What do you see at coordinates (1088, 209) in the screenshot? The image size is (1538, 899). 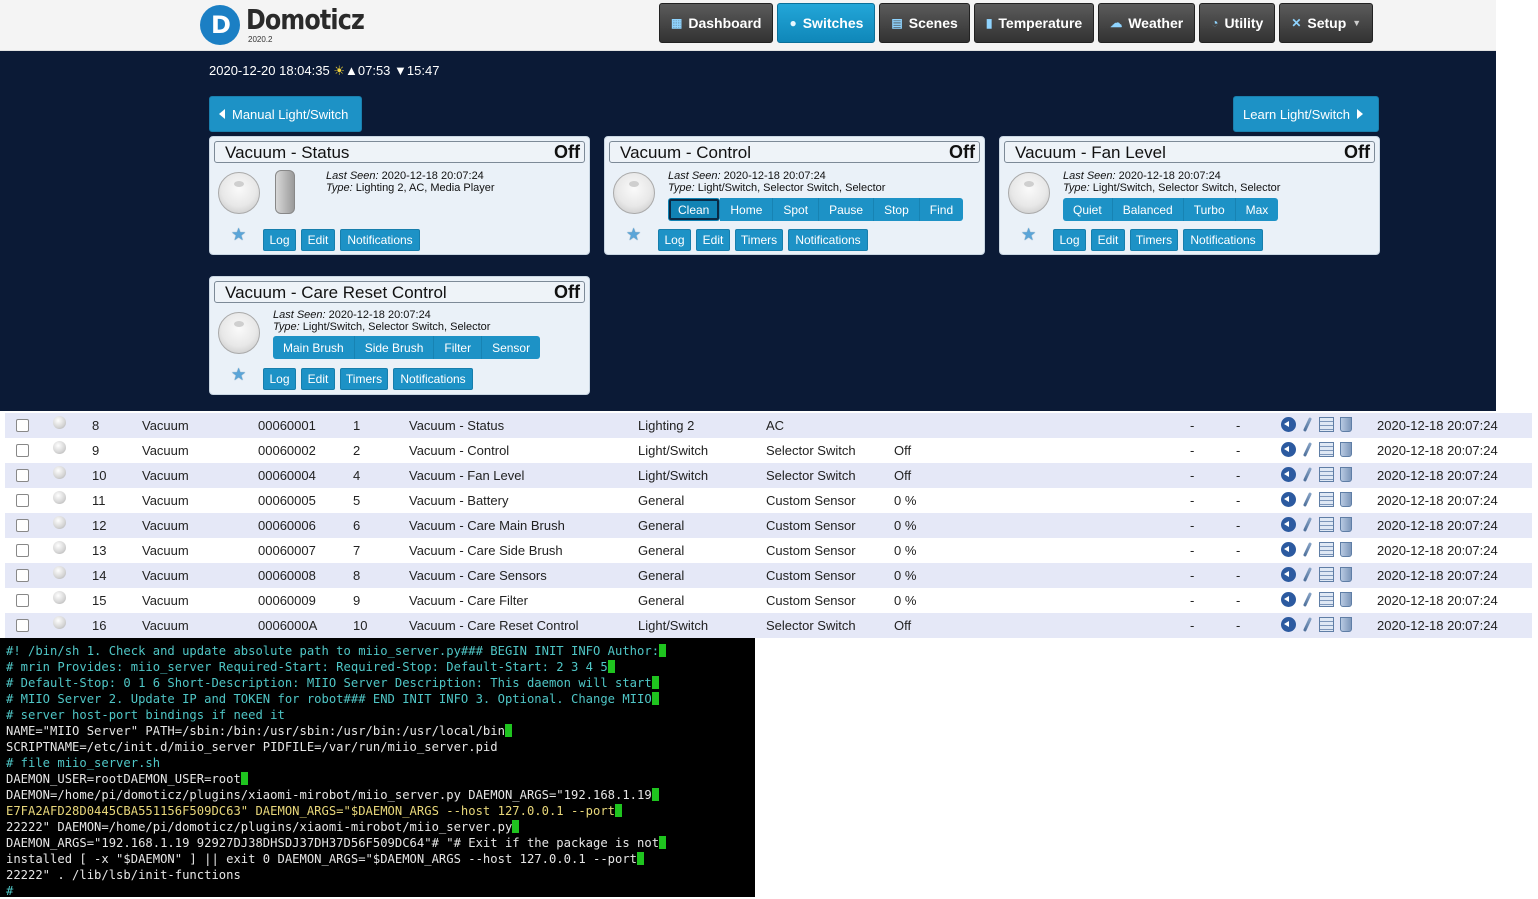 I see `selector-option-quiet: Quiet` at bounding box center [1088, 209].